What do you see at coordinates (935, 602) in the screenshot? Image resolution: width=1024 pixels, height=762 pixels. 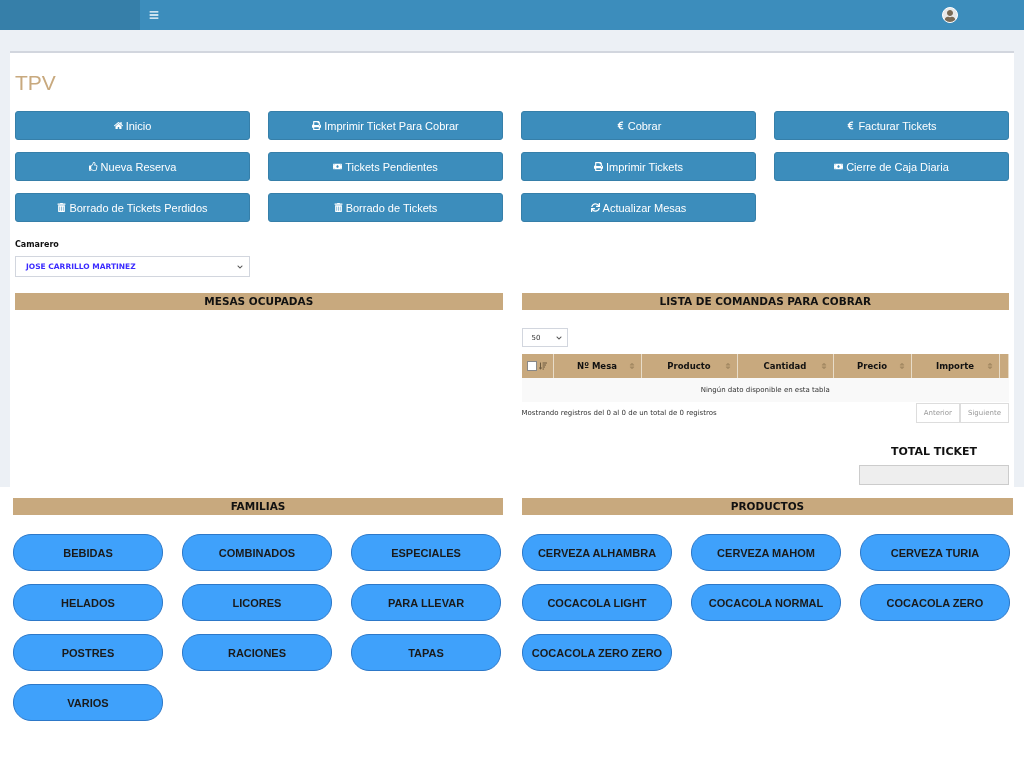 I see `product-button: COCACOLA ZERO` at bounding box center [935, 602].